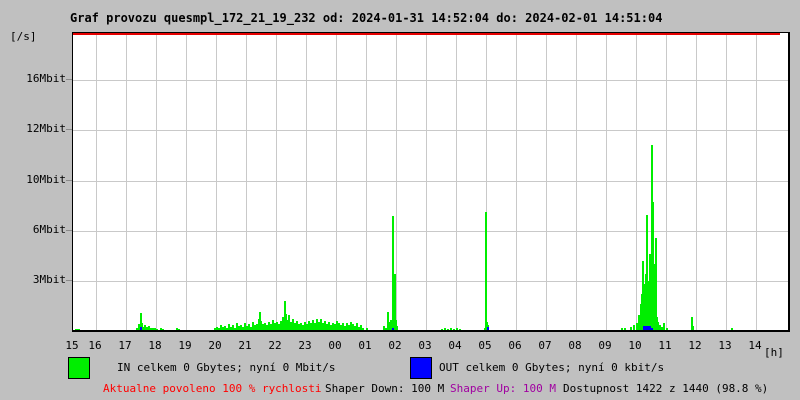 The height and width of the screenshot is (400, 800). I want to click on x-axis-tick-label: 20, so click(215, 345).